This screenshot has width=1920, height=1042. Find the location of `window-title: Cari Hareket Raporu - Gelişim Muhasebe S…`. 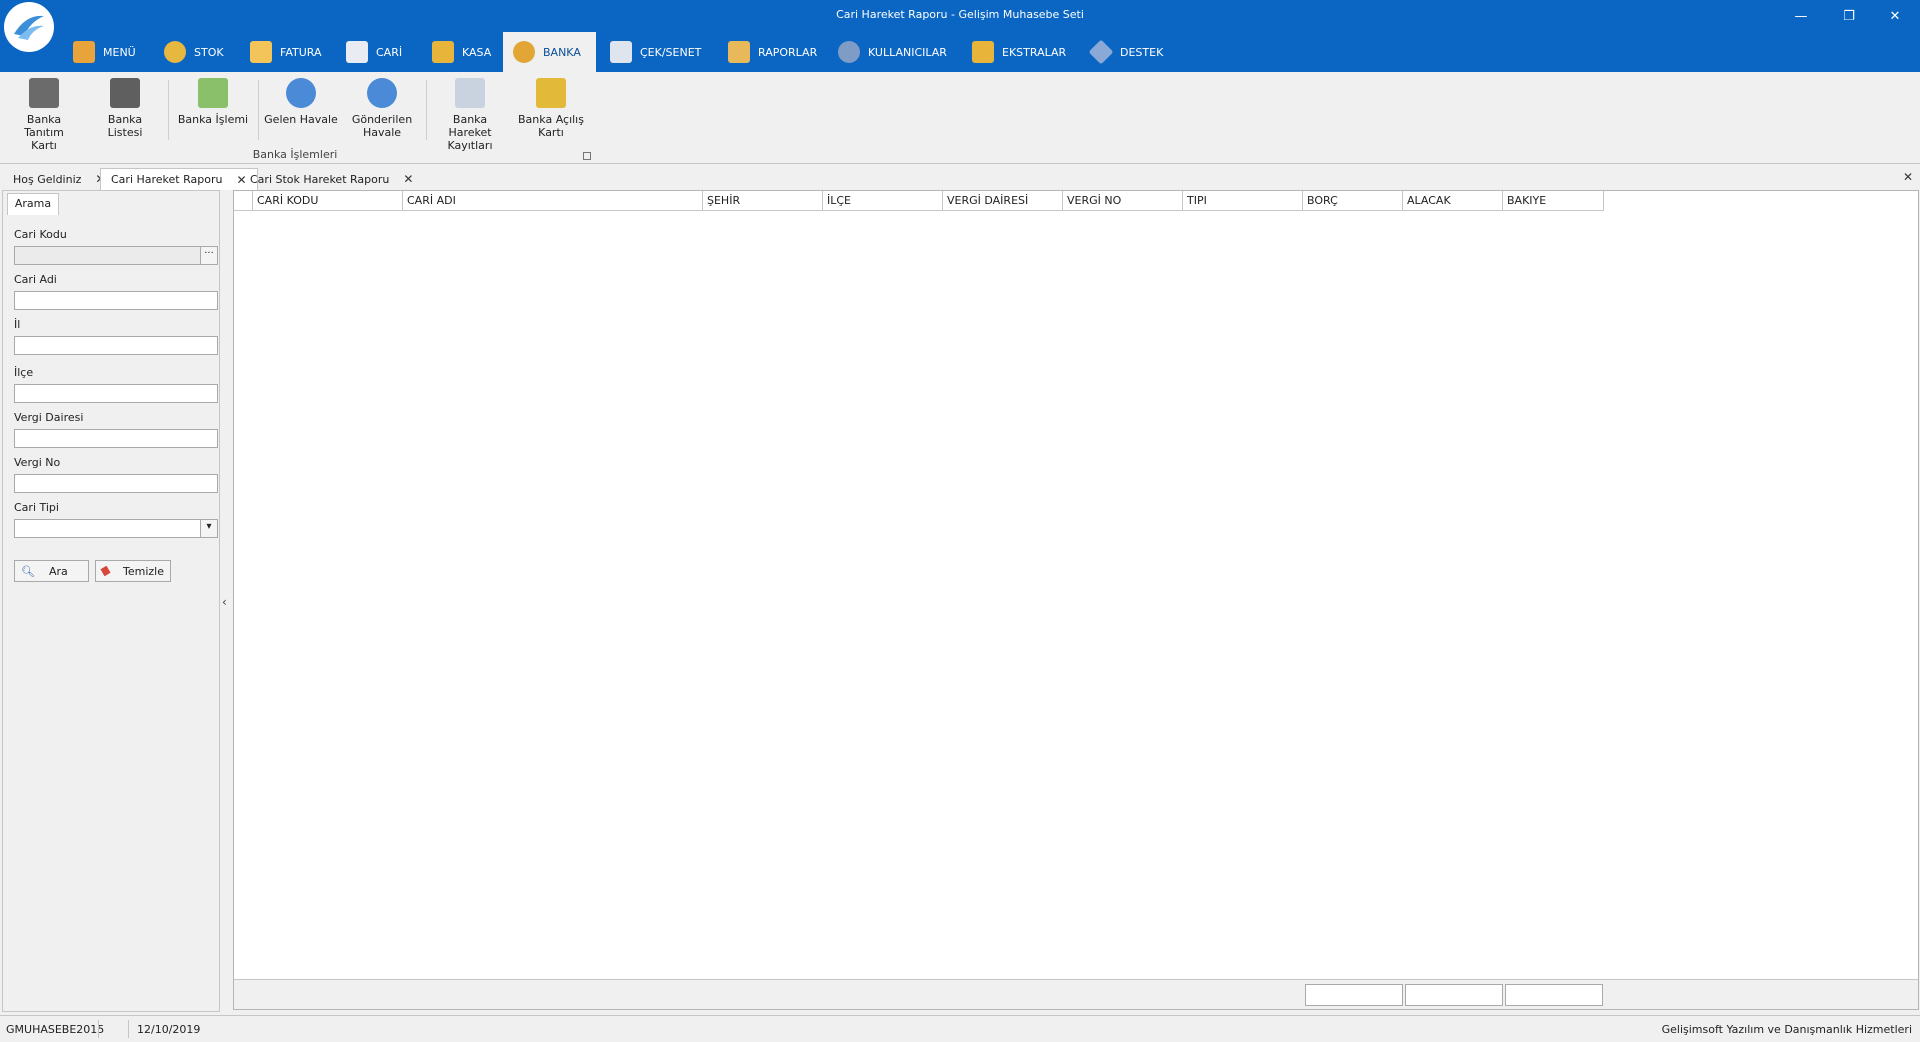

window-title: Cari Hareket Raporu - Gelişim Muhasebe S… is located at coordinates (960, 14).